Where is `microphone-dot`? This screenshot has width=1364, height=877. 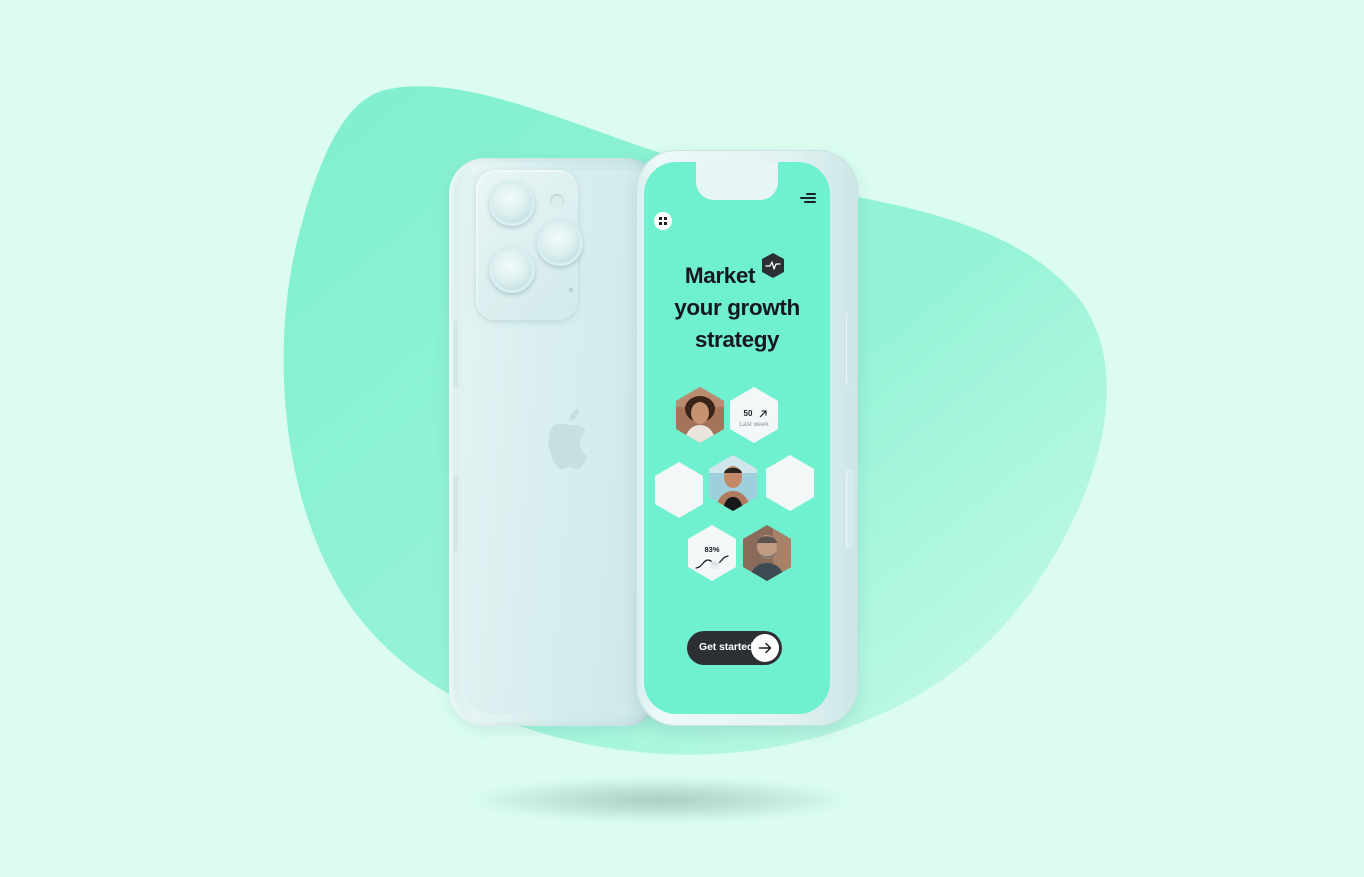 microphone-dot is located at coordinates (571, 290).